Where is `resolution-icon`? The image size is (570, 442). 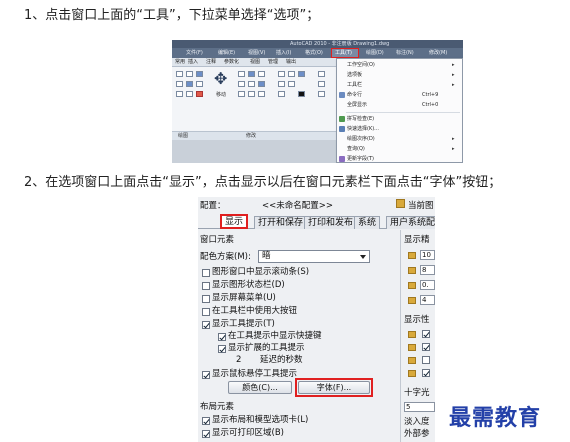
resolution-icon is located at coordinates (412, 300).